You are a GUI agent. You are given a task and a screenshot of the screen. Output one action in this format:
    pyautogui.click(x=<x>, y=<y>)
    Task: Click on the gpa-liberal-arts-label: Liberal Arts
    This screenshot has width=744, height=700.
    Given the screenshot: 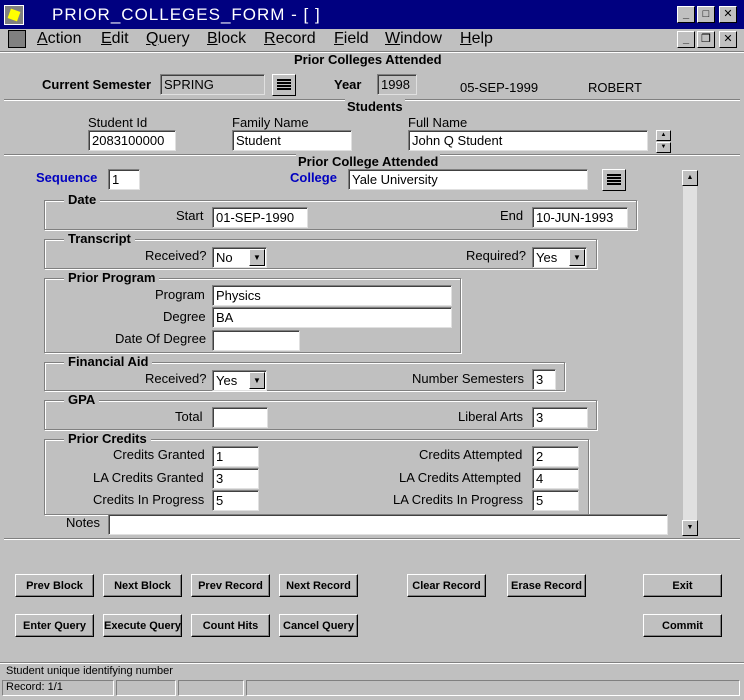 What is the action you would take?
    pyautogui.click(x=491, y=416)
    